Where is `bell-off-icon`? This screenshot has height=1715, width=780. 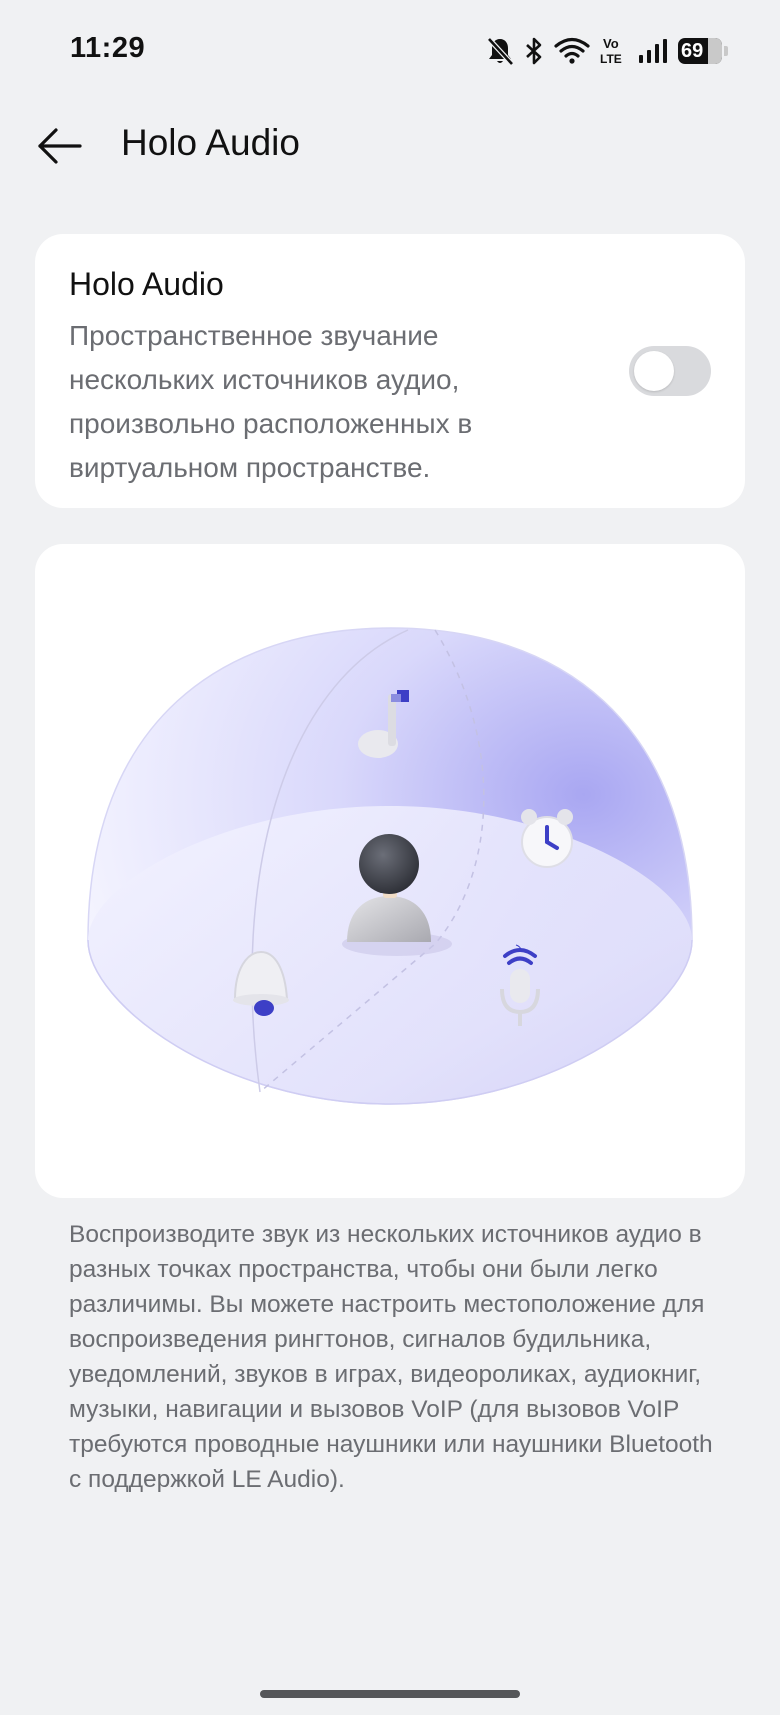 bell-off-icon is located at coordinates (500, 51).